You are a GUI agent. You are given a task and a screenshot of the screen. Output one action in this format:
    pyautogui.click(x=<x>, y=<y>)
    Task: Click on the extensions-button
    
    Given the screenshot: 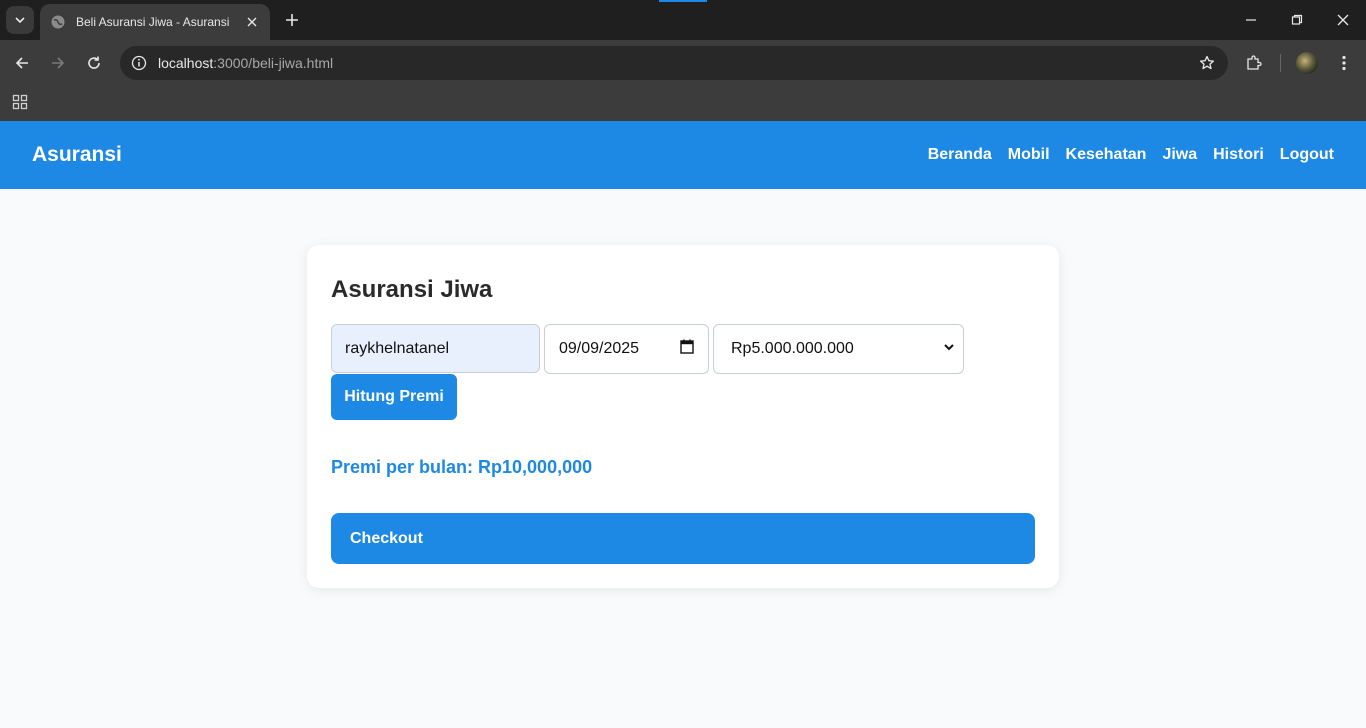 What is the action you would take?
    pyautogui.click(x=1254, y=63)
    